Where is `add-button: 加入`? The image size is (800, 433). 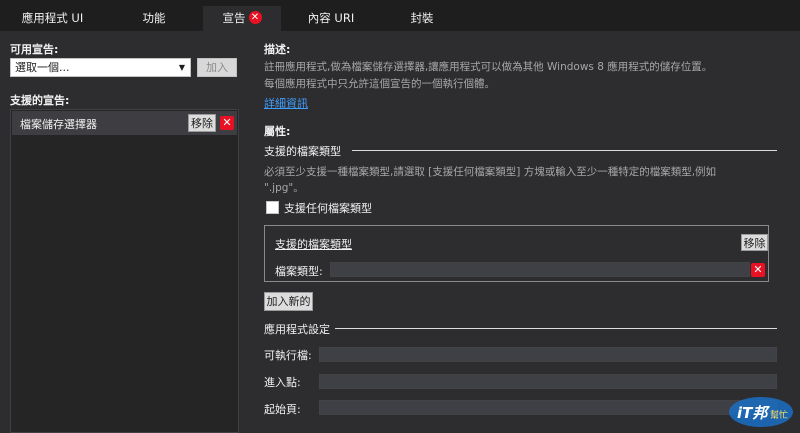 add-button: 加入 is located at coordinates (217, 67).